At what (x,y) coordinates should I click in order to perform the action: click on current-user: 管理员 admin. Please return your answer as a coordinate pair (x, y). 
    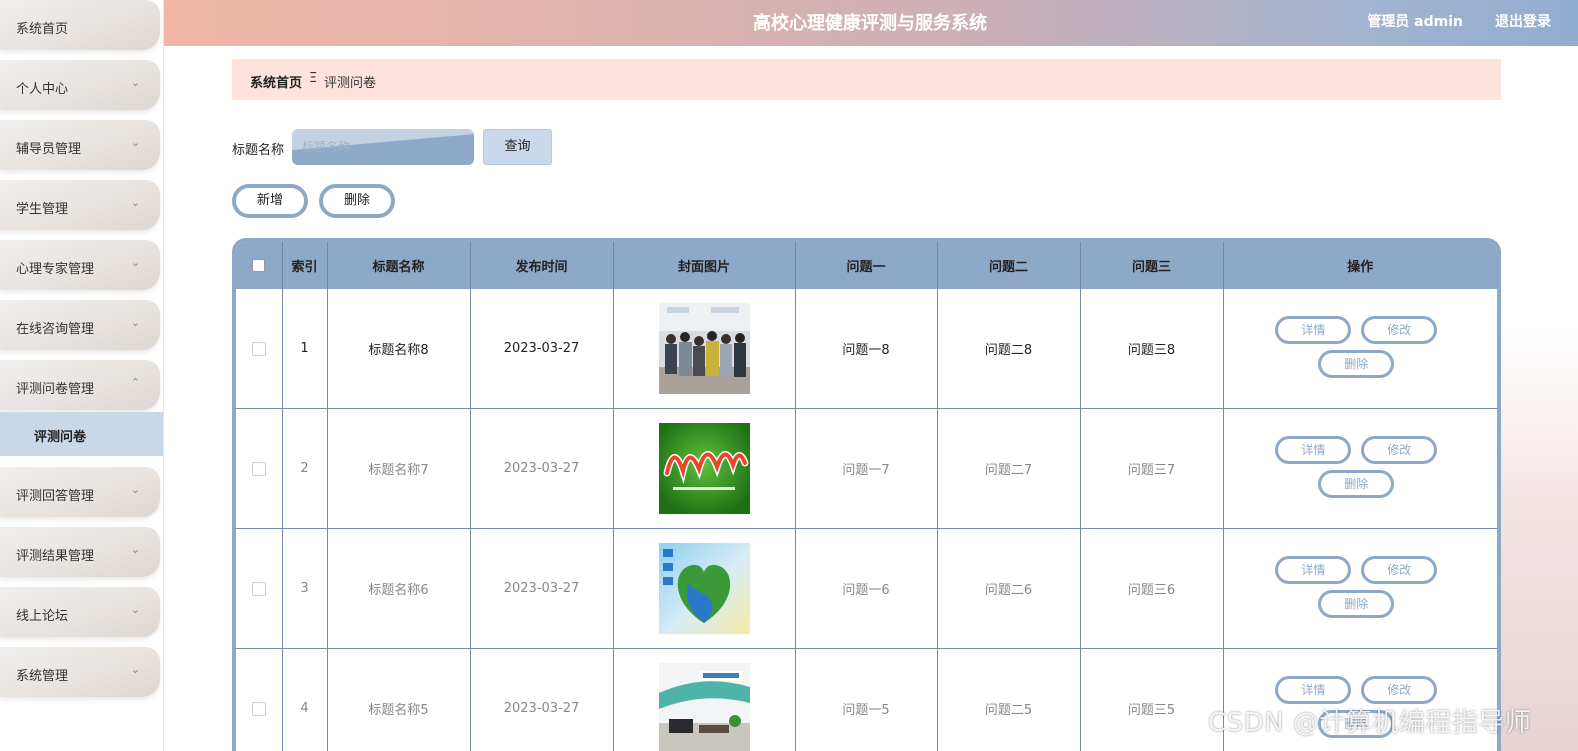
    Looking at the image, I should click on (1415, 22).